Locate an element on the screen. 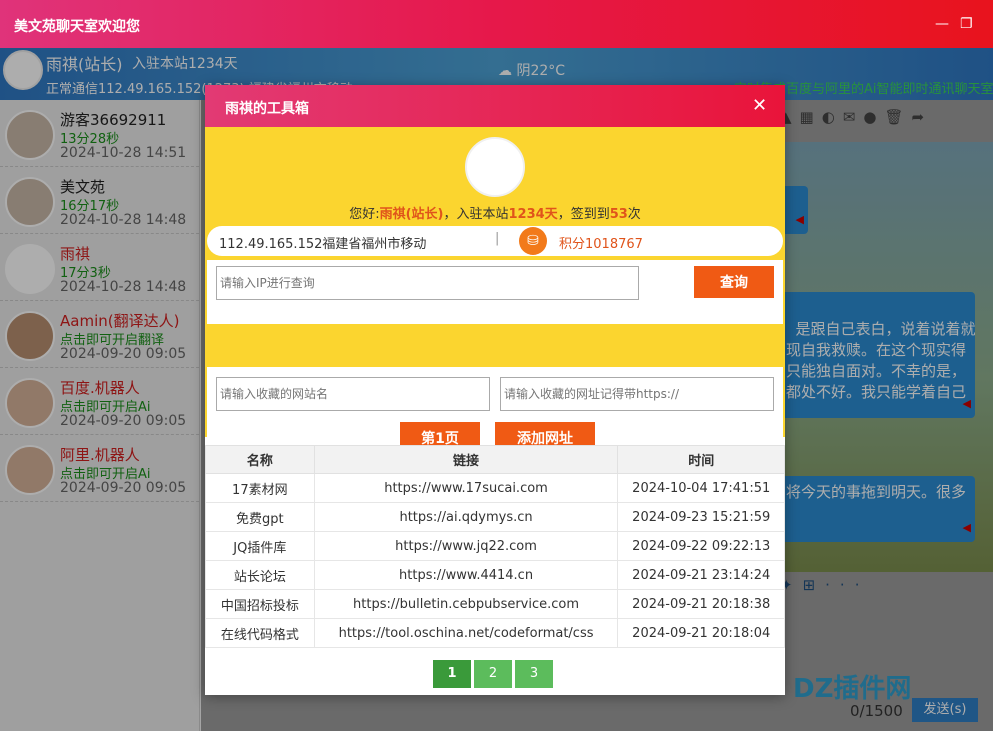 This screenshot has height=731, width=993. table-cell: https://www.jq22.com is located at coordinates (466, 546).